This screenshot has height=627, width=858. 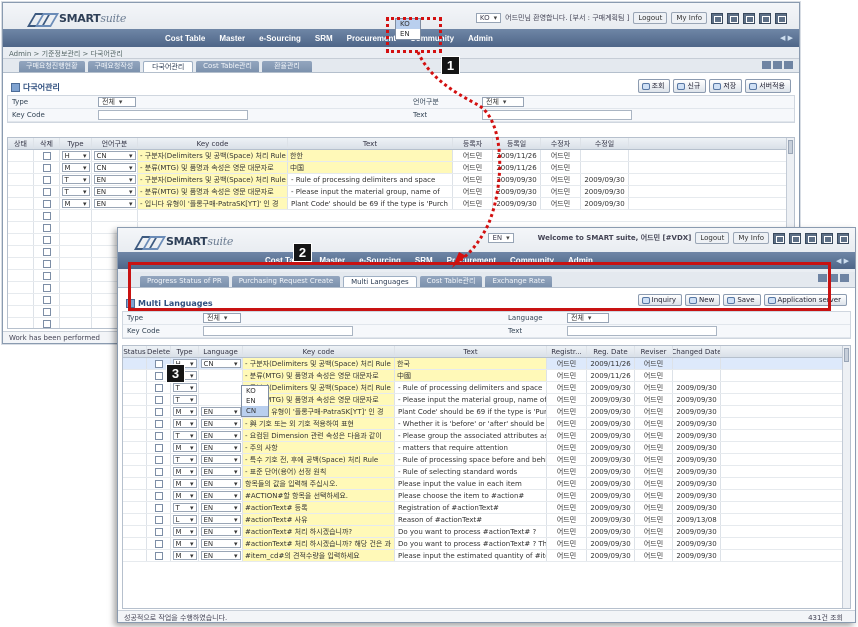 What do you see at coordinates (654, 86) in the screenshot?
I see `inquiry-button: 조회` at bounding box center [654, 86].